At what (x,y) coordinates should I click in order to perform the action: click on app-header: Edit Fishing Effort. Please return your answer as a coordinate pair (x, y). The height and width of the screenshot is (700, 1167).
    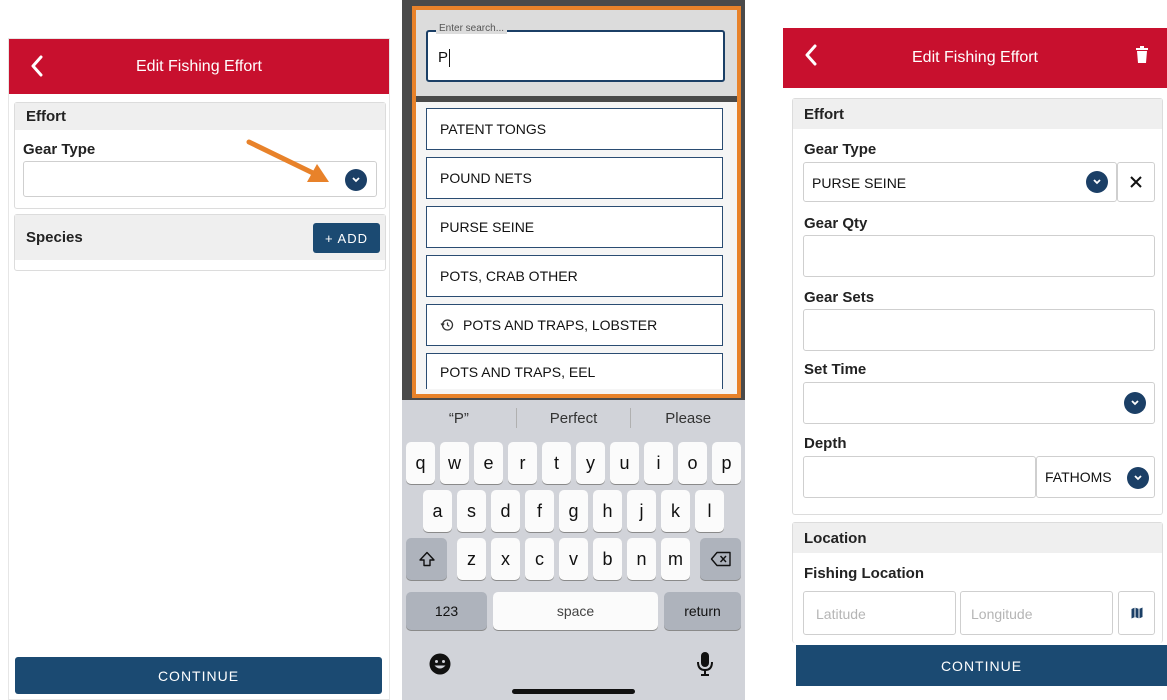
    Looking at the image, I should click on (975, 58).